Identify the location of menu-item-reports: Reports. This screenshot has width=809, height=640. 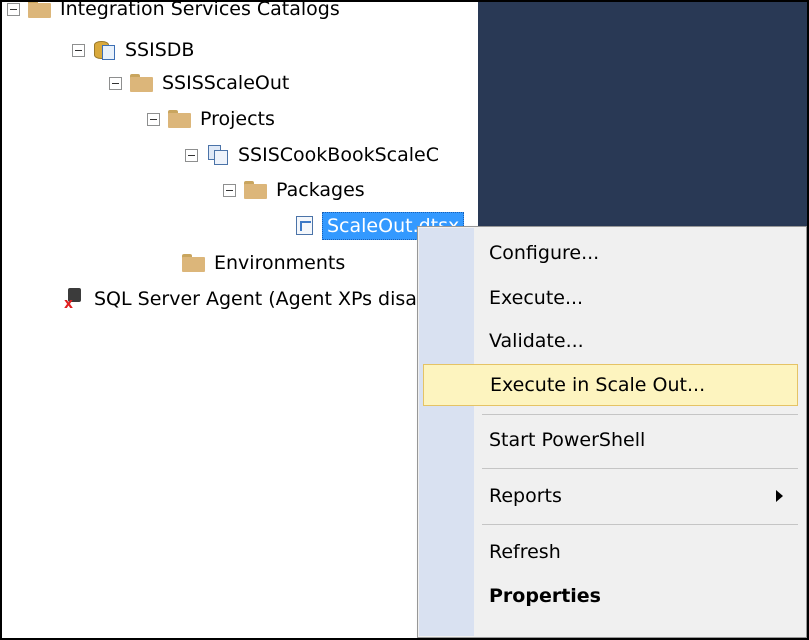
(640, 496).